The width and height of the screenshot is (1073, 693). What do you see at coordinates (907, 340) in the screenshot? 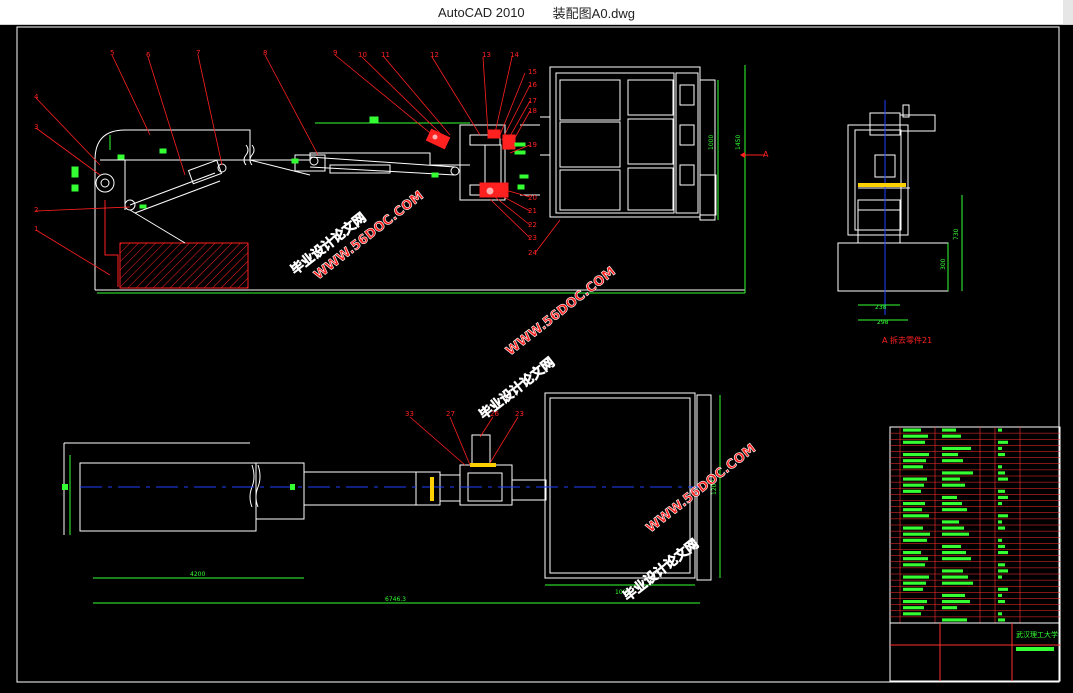
I see `section-caption: A 拆去零件21` at bounding box center [907, 340].